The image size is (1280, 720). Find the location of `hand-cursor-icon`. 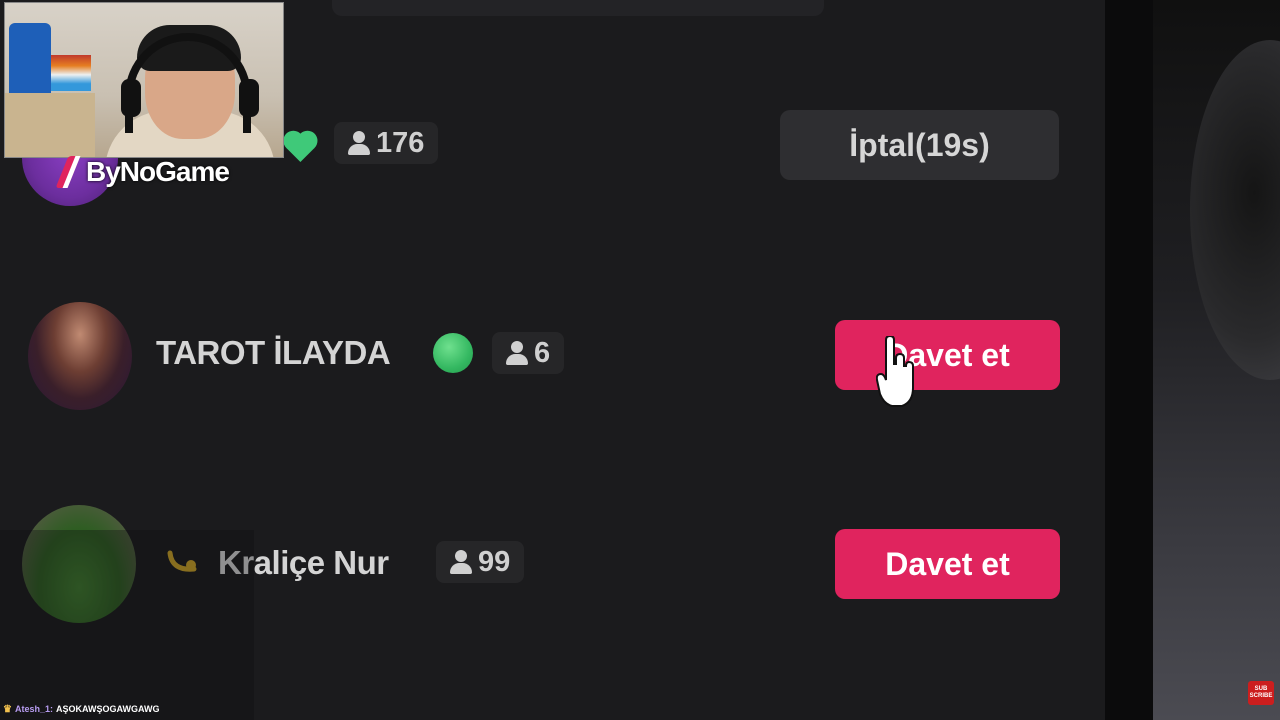

hand-cursor-icon is located at coordinates (895, 372).